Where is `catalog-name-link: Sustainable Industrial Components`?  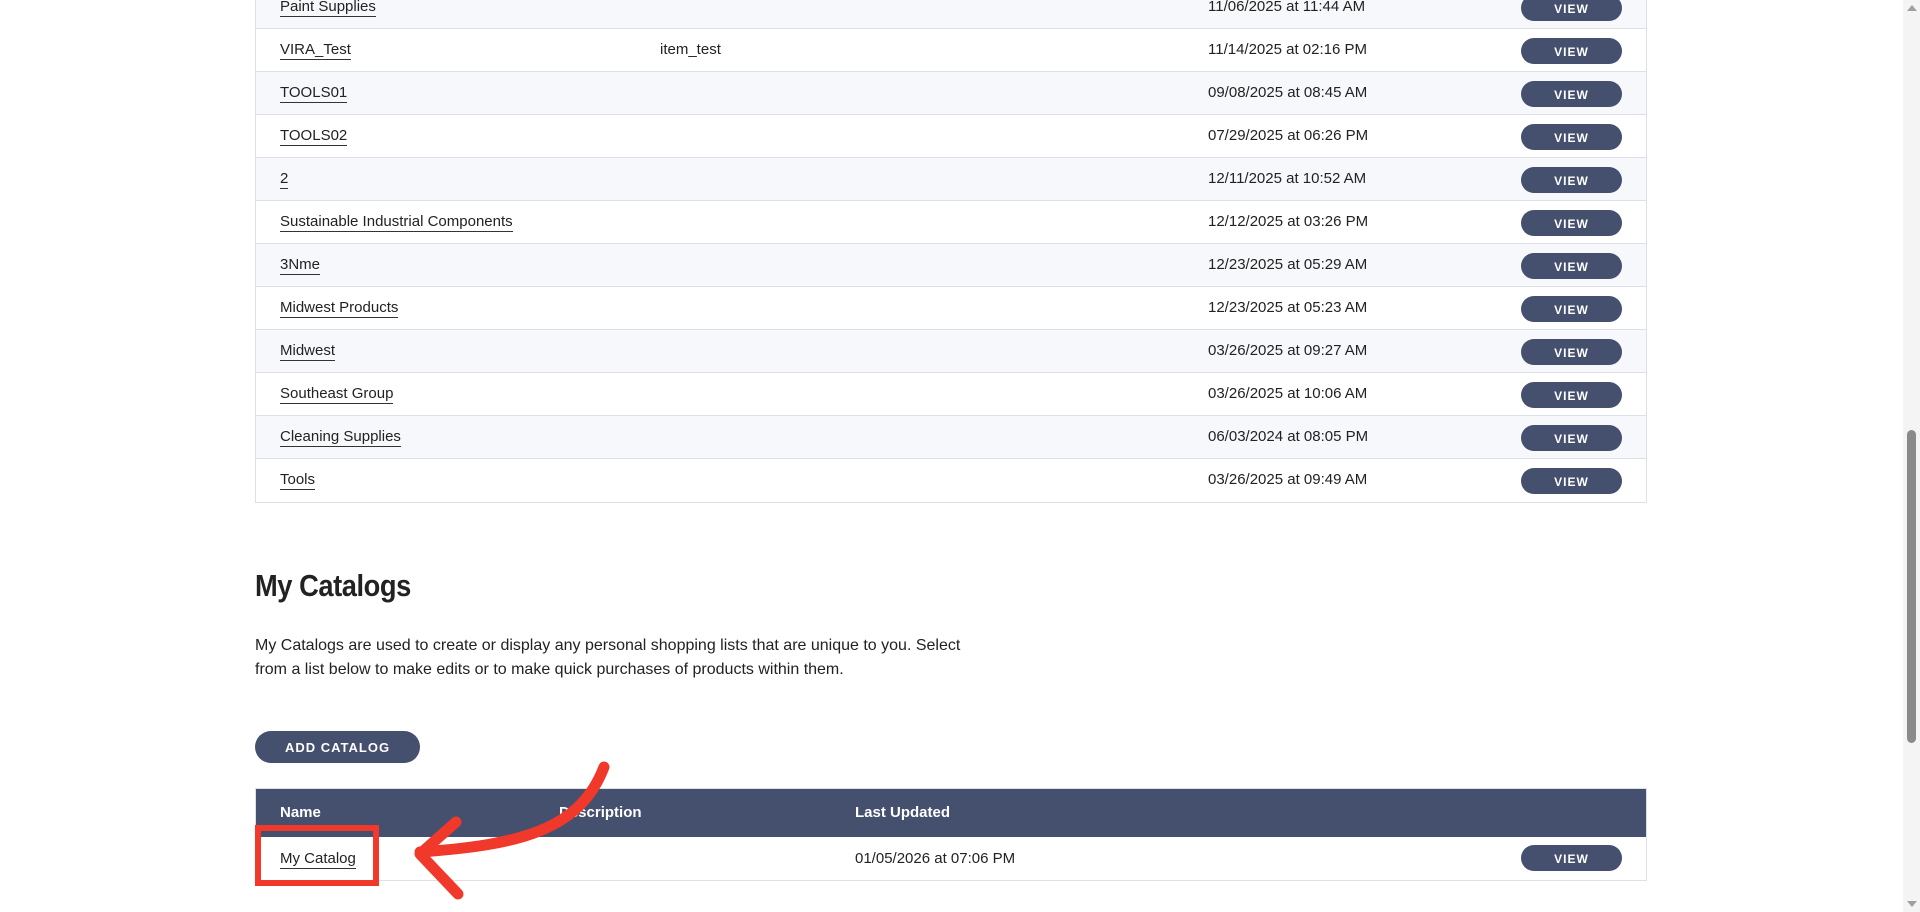
catalog-name-link: Sustainable Industrial Components is located at coordinates (396, 222).